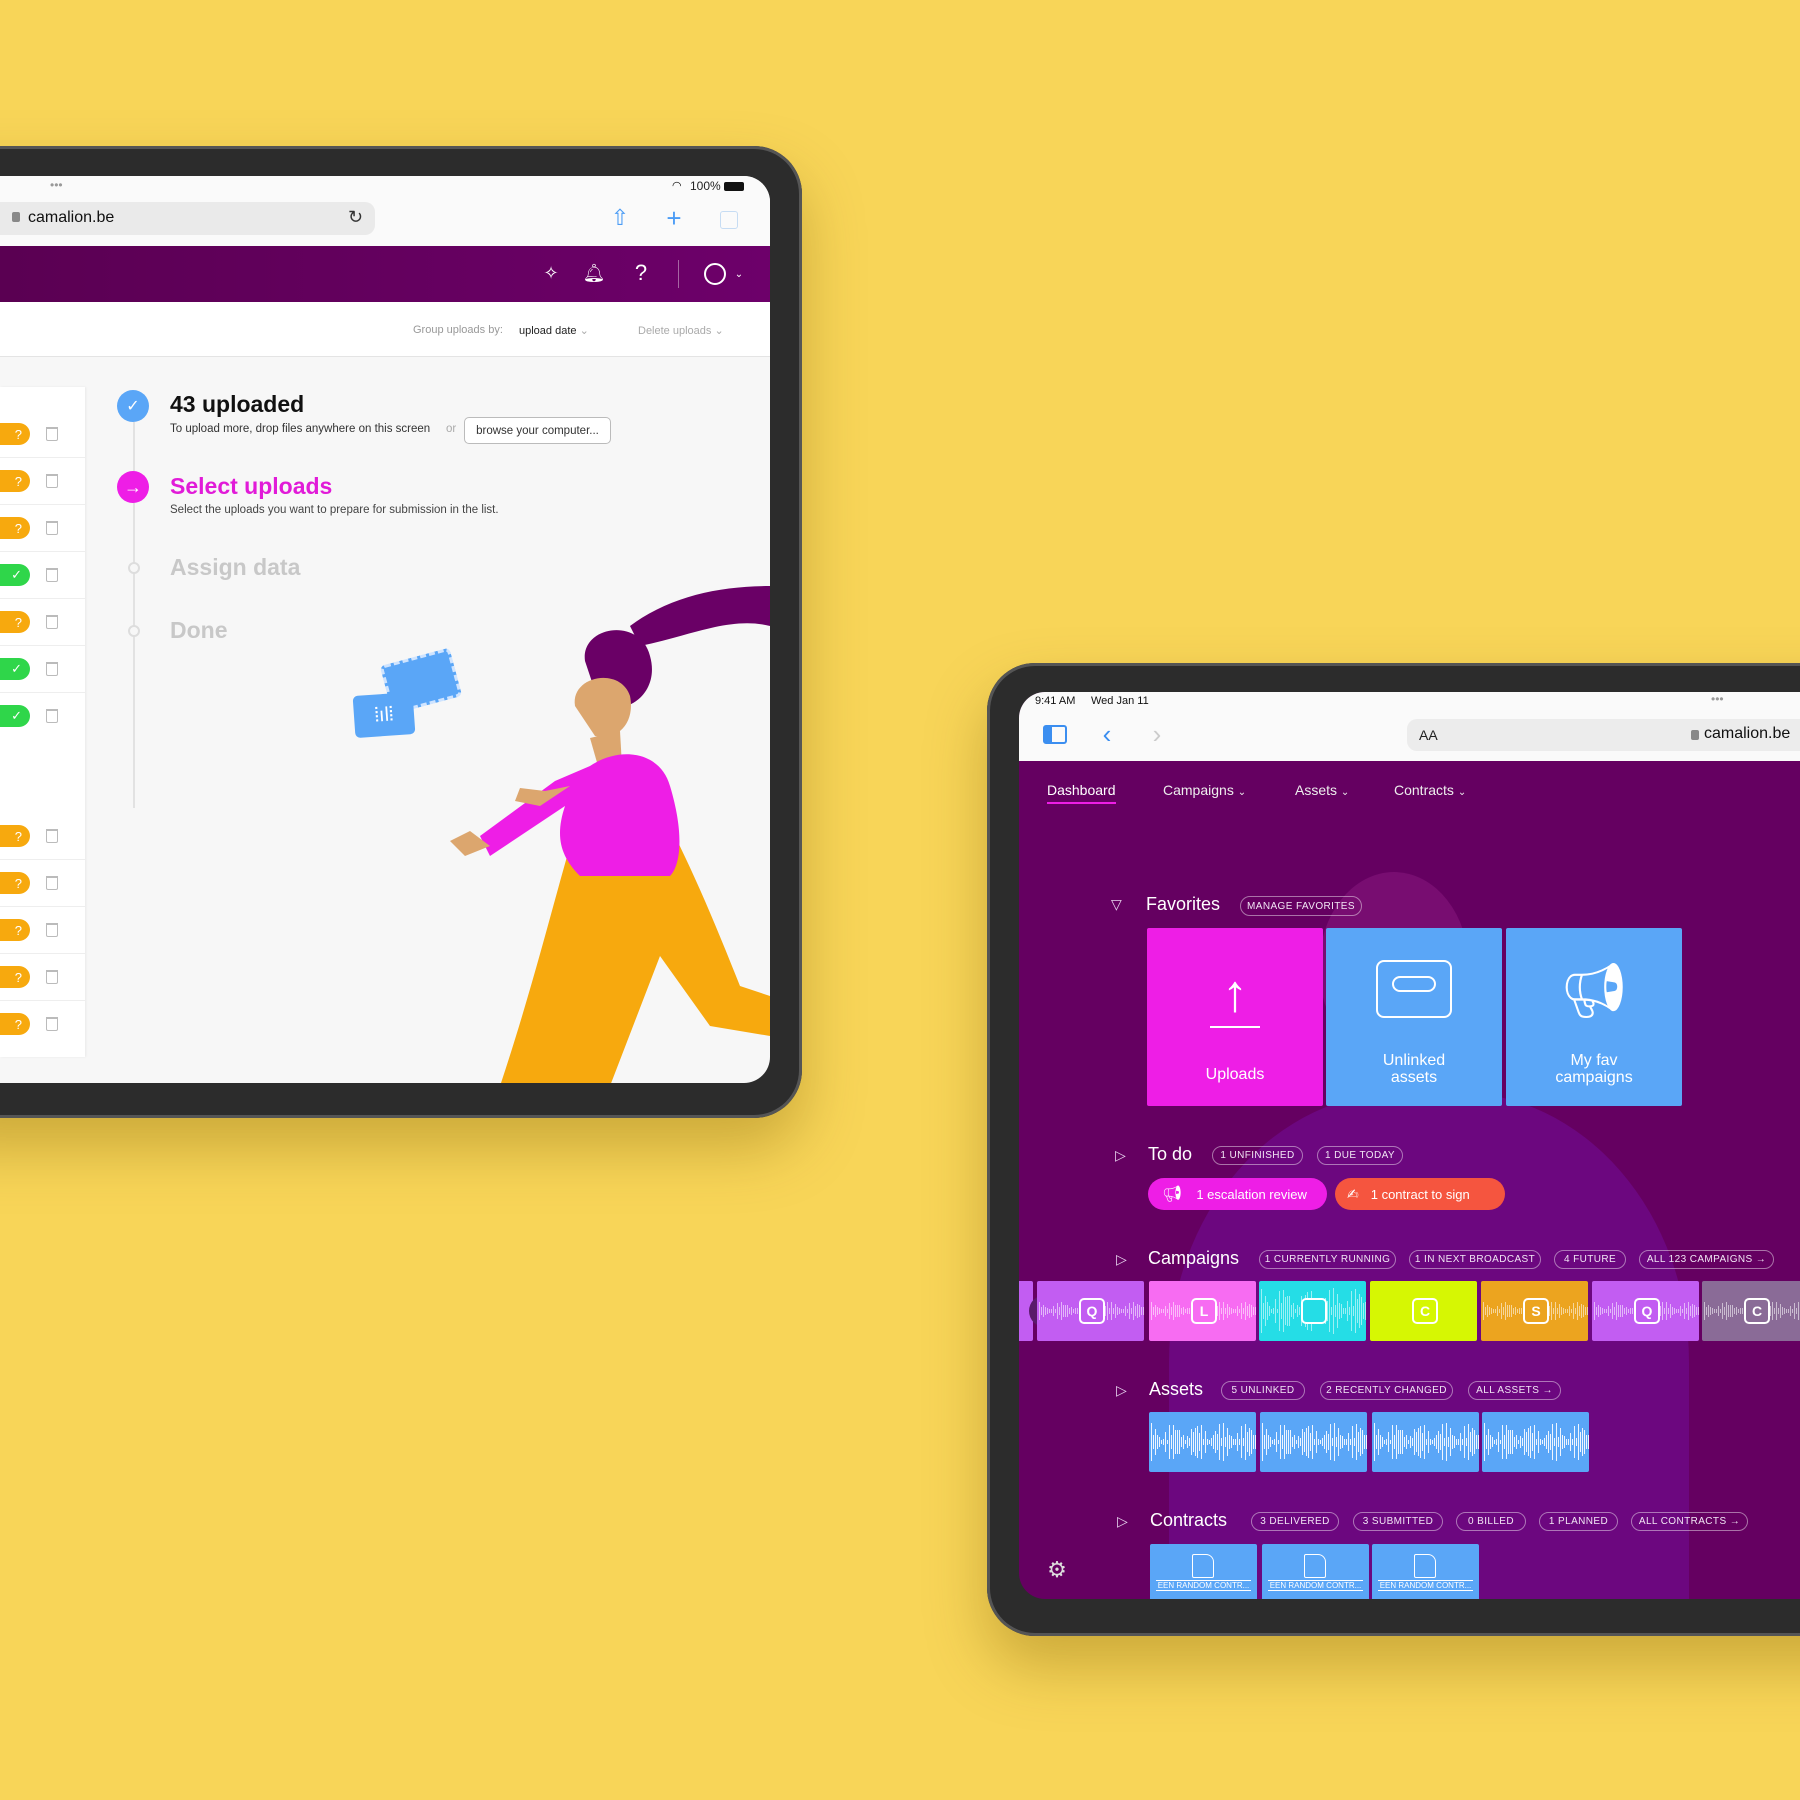 This screenshot has width=1800, height=1800. Describe the element at coordinates (1414, 1017) in the screenshot. I see `favorite-tile-unlinked-assets: Unlinked assets` at that location.